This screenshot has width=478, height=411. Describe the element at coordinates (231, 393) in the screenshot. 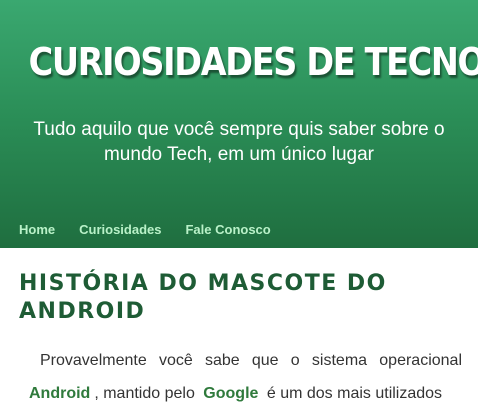

I see `highlight-google: Google` at that location.